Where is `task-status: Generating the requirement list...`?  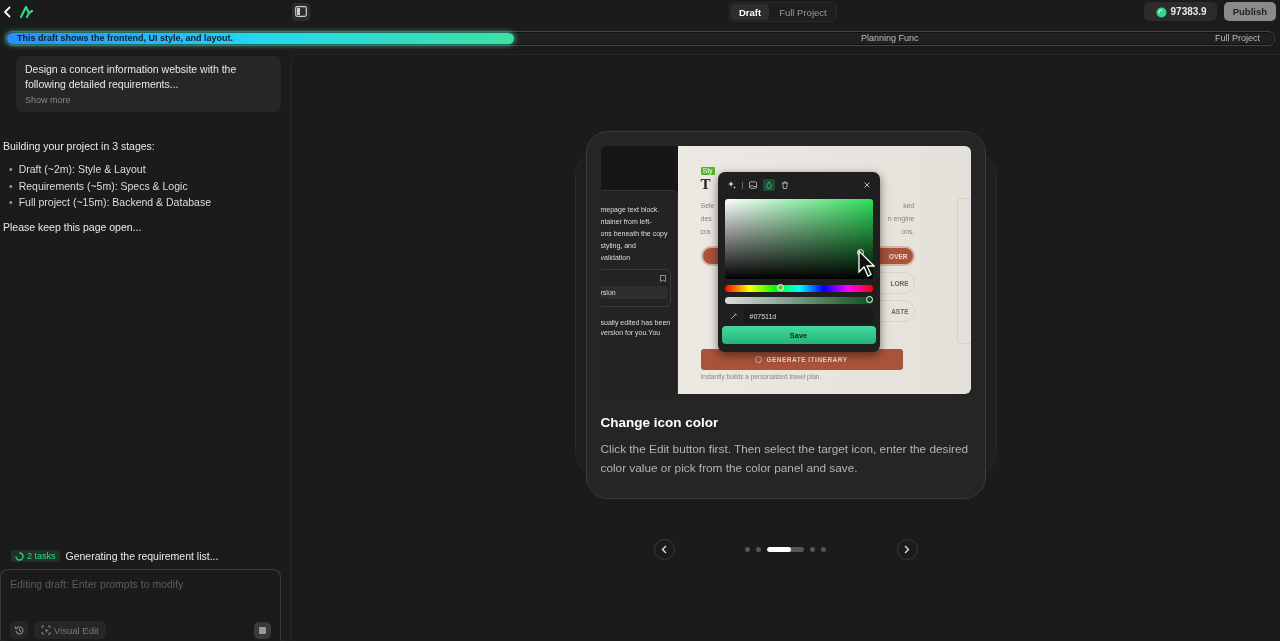 task-status: Generating the requirement list... is located at coordinates (142, 556).